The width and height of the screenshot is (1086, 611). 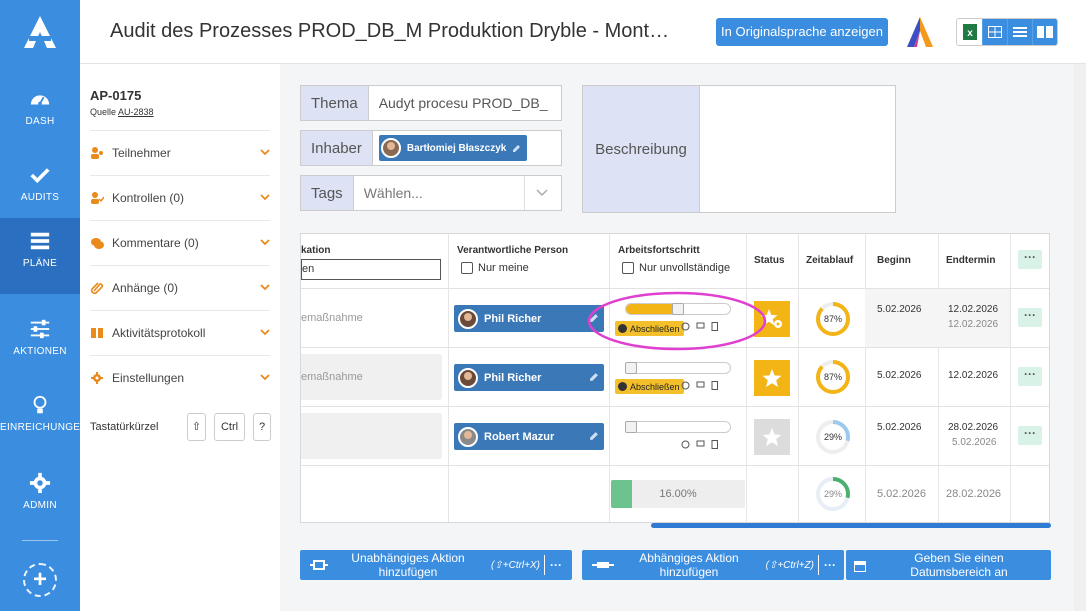 I want to click on vertical-scrollbar, so click(x=1080, y=337).